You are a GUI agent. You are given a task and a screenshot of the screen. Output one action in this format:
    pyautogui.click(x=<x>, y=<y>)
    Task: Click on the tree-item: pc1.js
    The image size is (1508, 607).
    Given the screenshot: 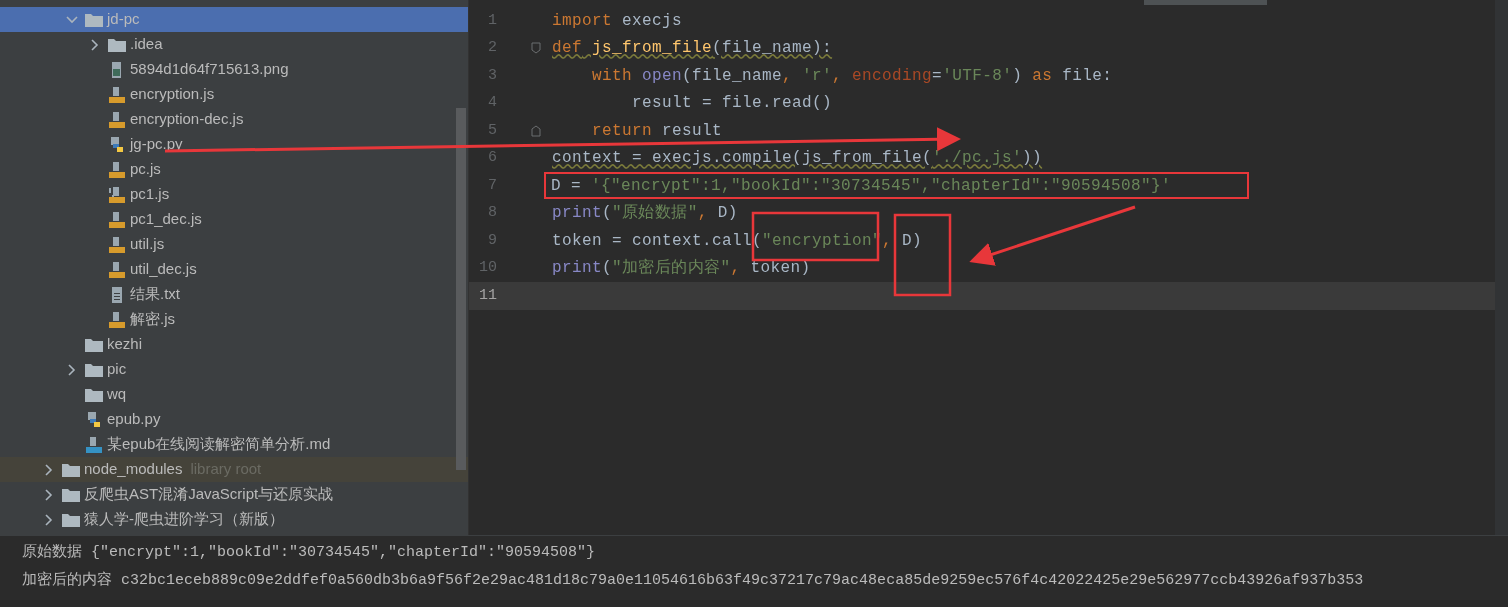 What is the action you would take?
    pyautogui.click(x=234, y=194)
    